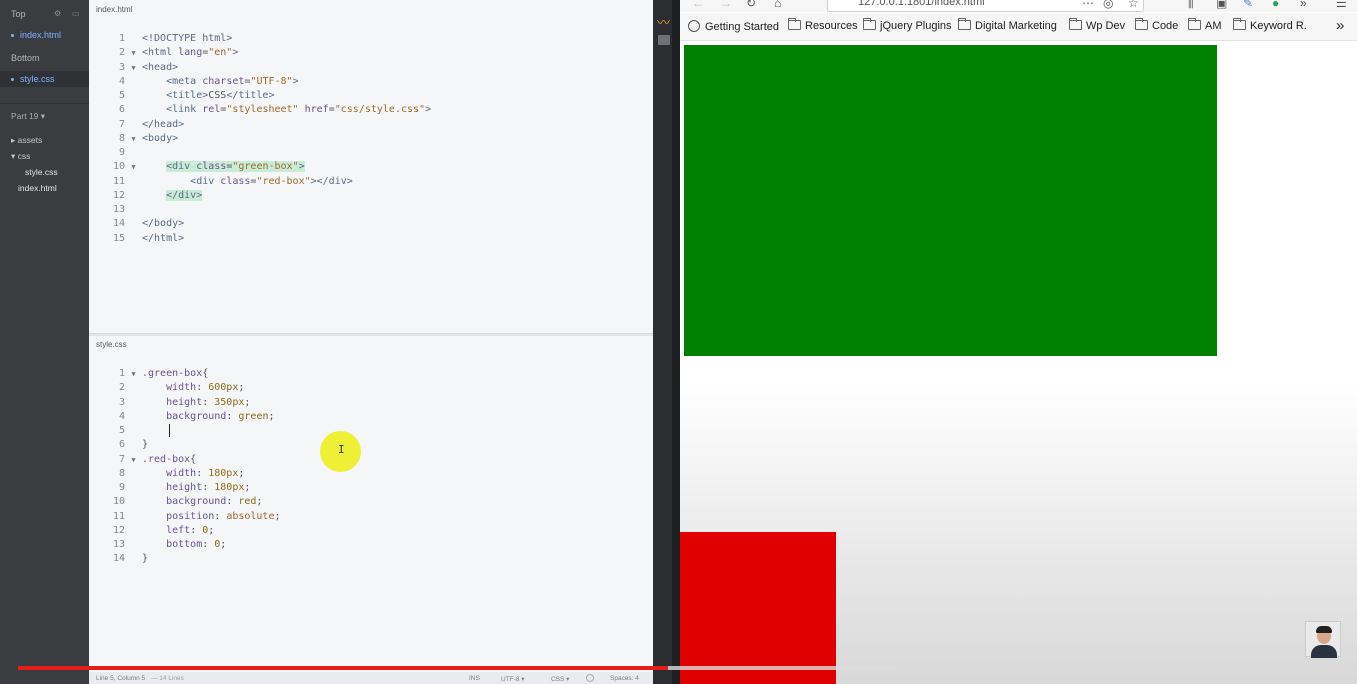  What do you see at coordinates (1221, 5) in the screenshot?
I see `sidebar-icon: ▣` at bounding box center [1221, 5].